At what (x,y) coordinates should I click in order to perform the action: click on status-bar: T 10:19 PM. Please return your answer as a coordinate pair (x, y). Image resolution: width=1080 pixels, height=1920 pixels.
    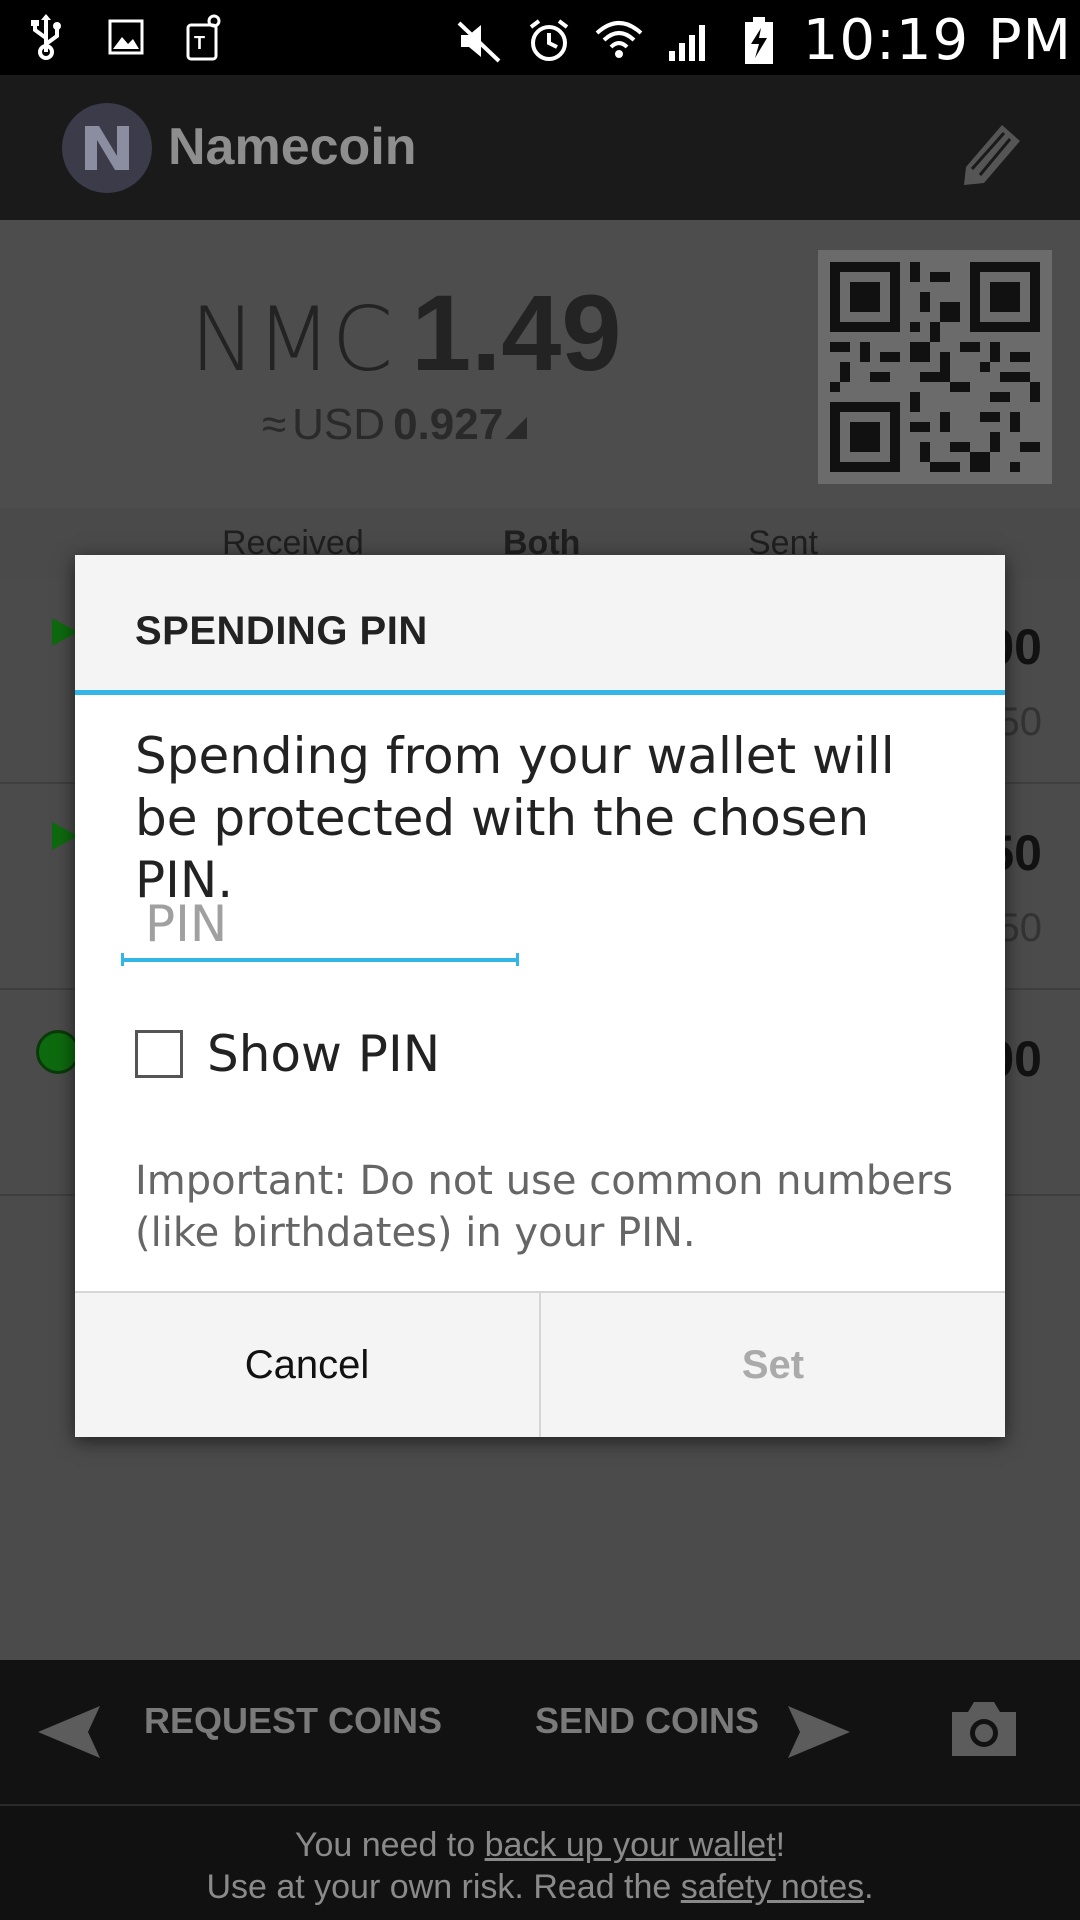
    Looking at the image, I should click on (540, 37).